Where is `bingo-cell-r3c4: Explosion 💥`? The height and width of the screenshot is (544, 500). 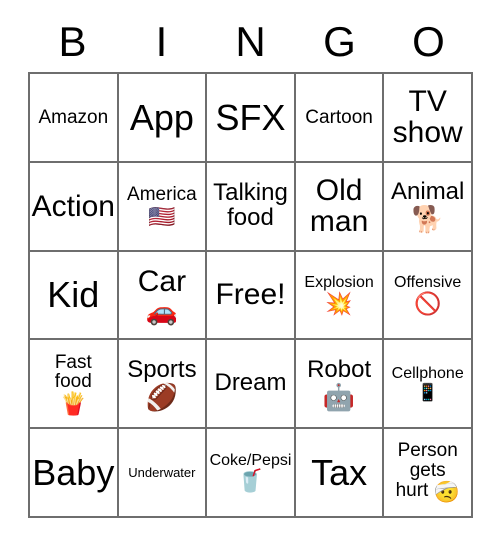 bingo-cell-r3c4: Explosion 💥 is located at coordinates (340, 296).